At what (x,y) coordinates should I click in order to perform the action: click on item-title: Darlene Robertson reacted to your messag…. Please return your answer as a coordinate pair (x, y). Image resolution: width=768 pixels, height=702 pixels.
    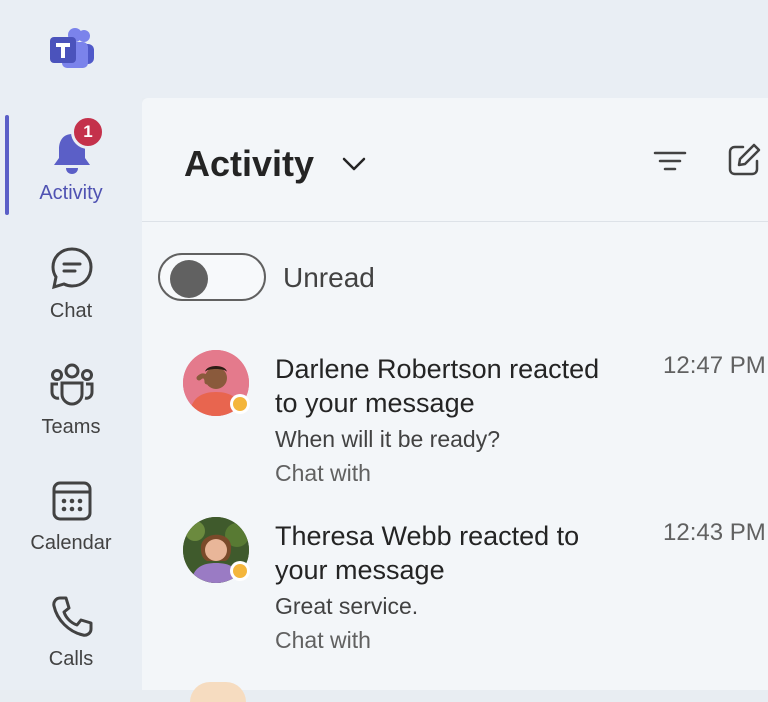
    Looking at the image, I should click on (437, 386).